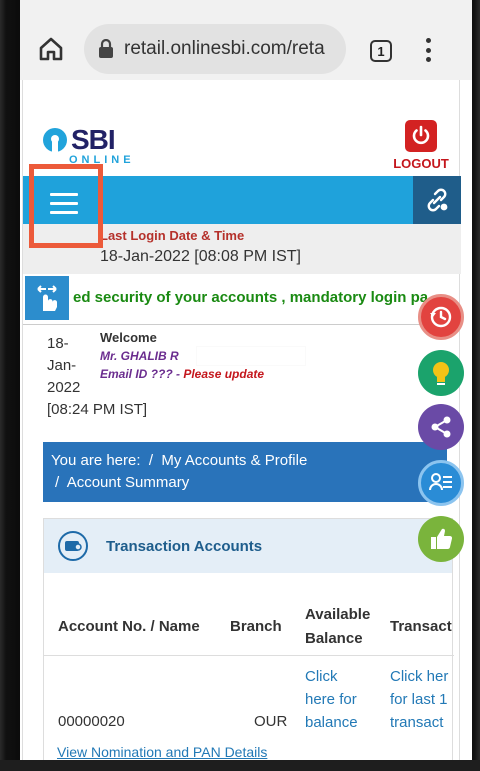 The image size is (480, 771). I want to click on home-icon, so click(51, 49).